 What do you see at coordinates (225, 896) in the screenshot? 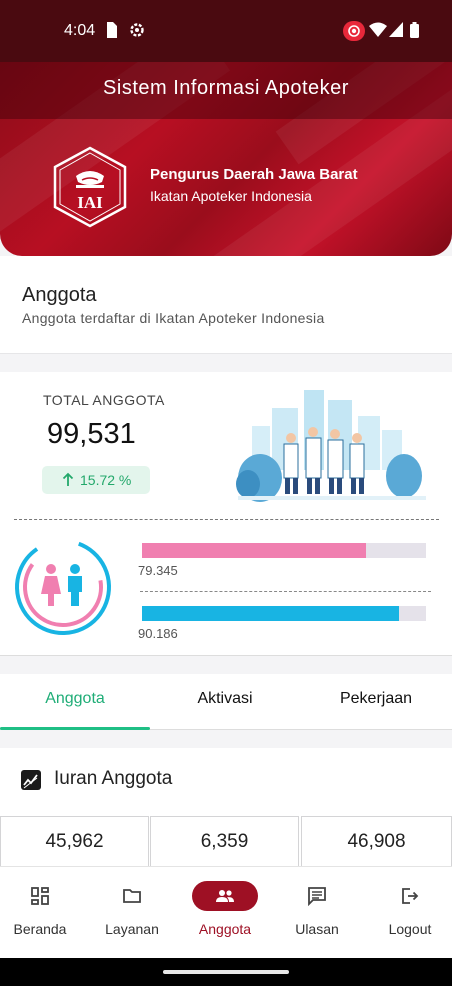
I see `people-icon` at bounding box center [225, 896].